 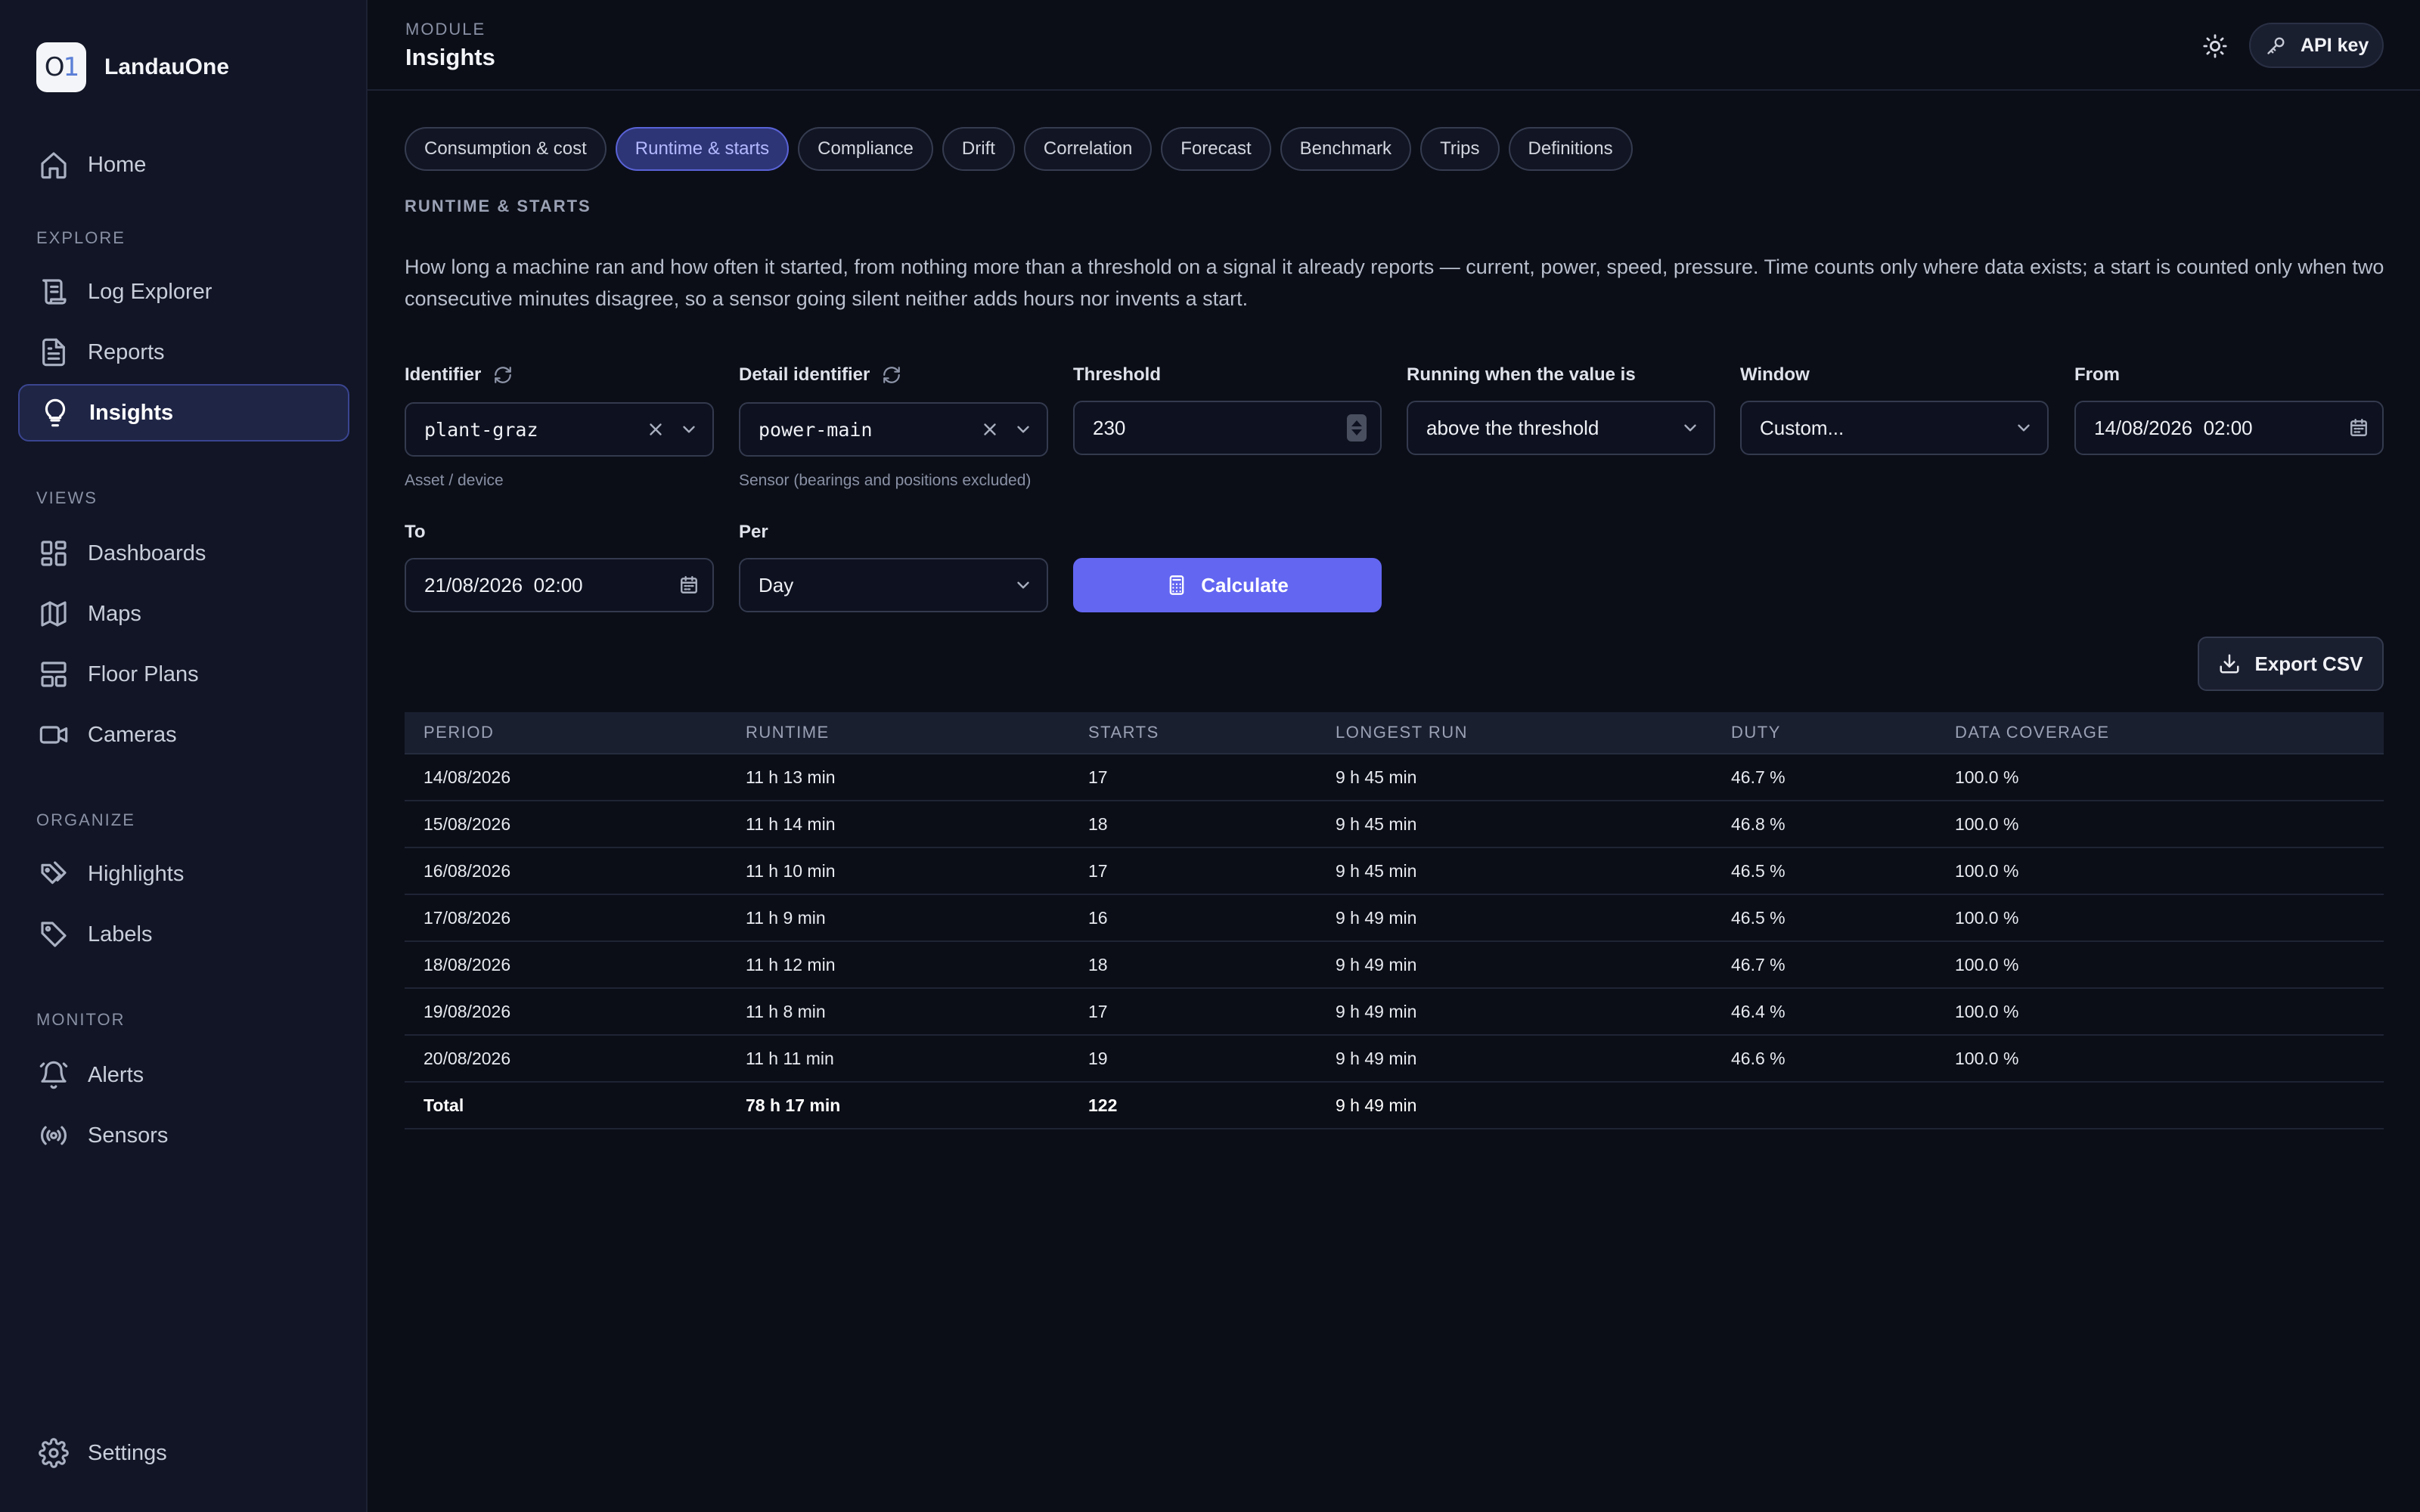 I want to click on camera-icon, so click(x=54, y=735).